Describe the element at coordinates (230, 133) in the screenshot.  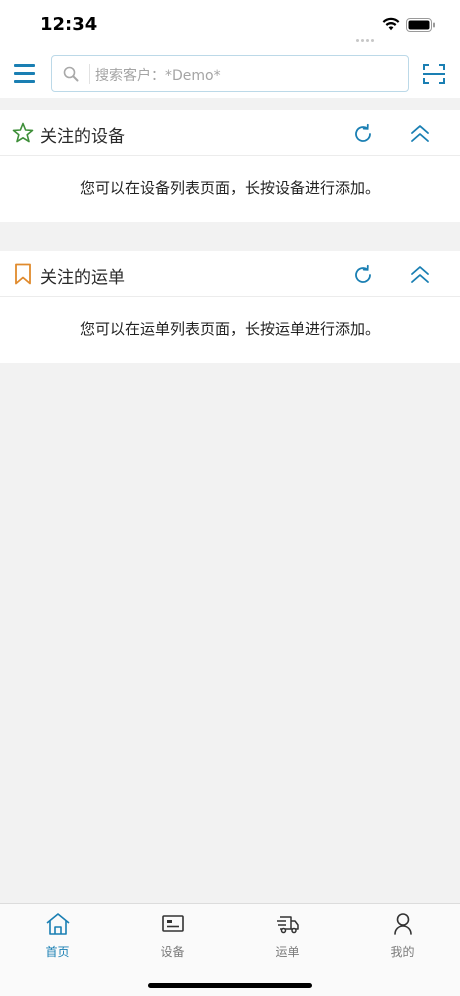
I see `followed-devices-header: 关注的设备` at that location.